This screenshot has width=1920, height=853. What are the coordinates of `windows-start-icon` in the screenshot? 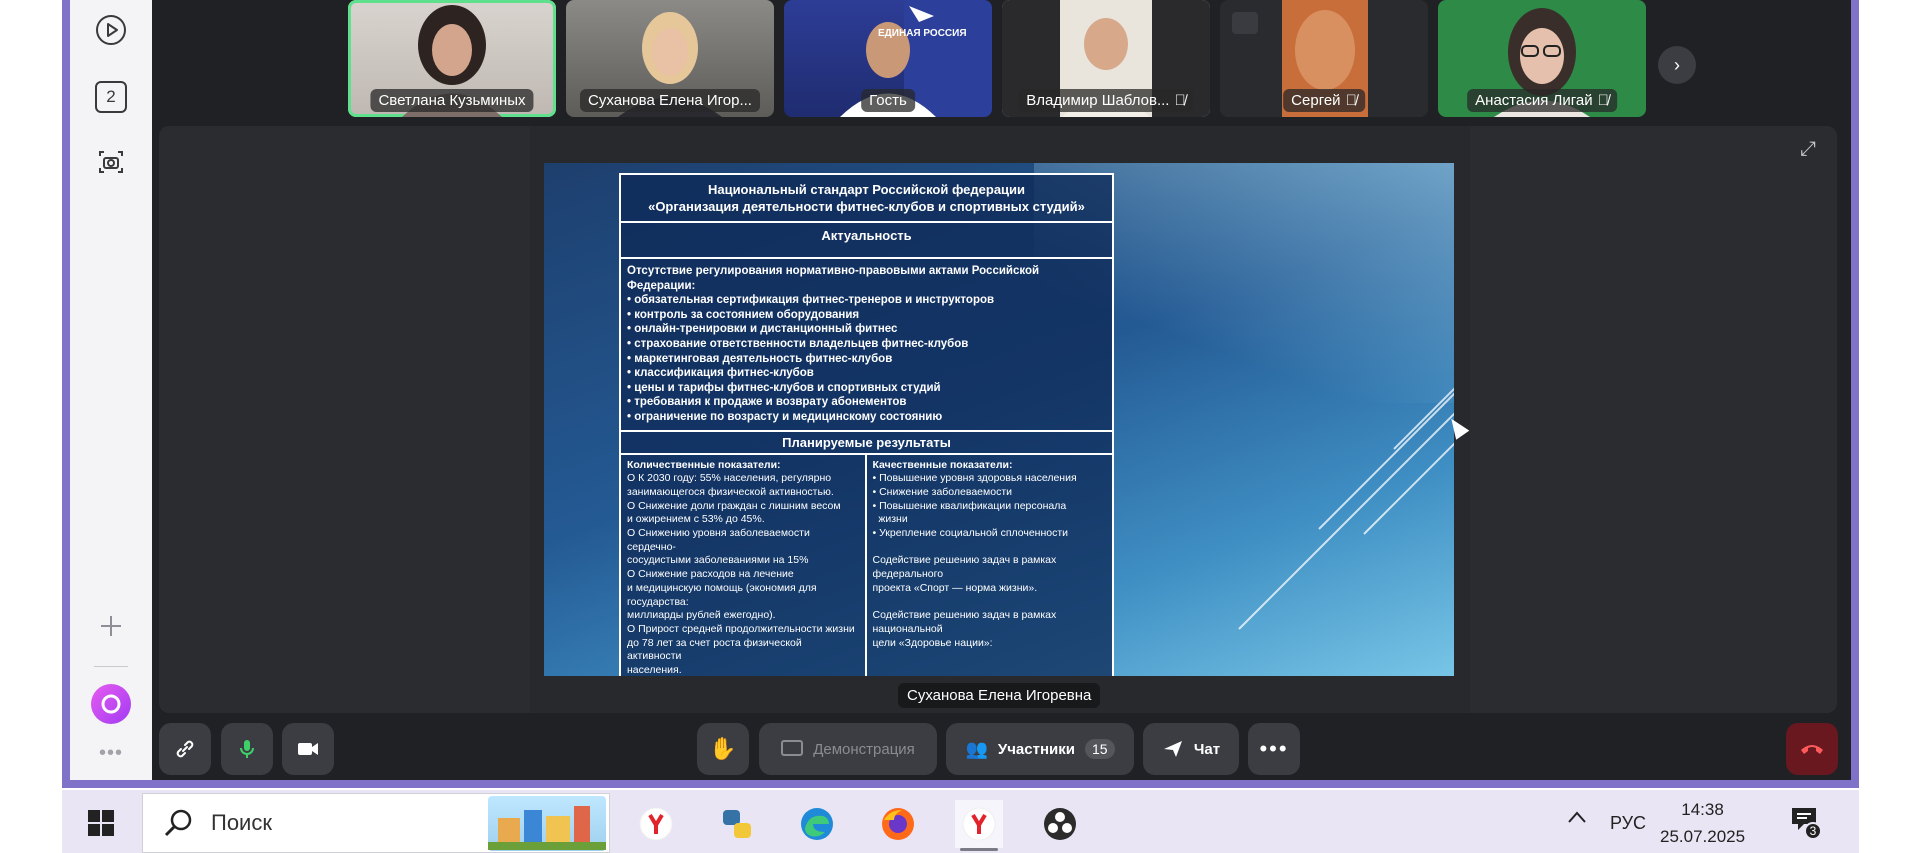 It's located at (101, 825).